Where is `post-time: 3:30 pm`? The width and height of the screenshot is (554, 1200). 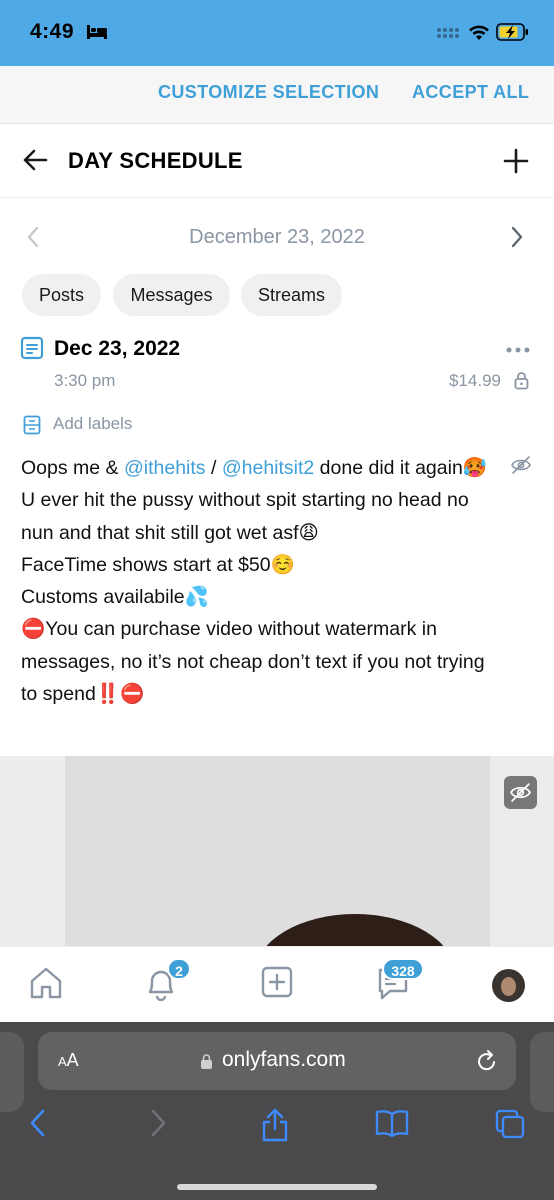
post-time: 3:30 pm is located at coordinates (85, 380).